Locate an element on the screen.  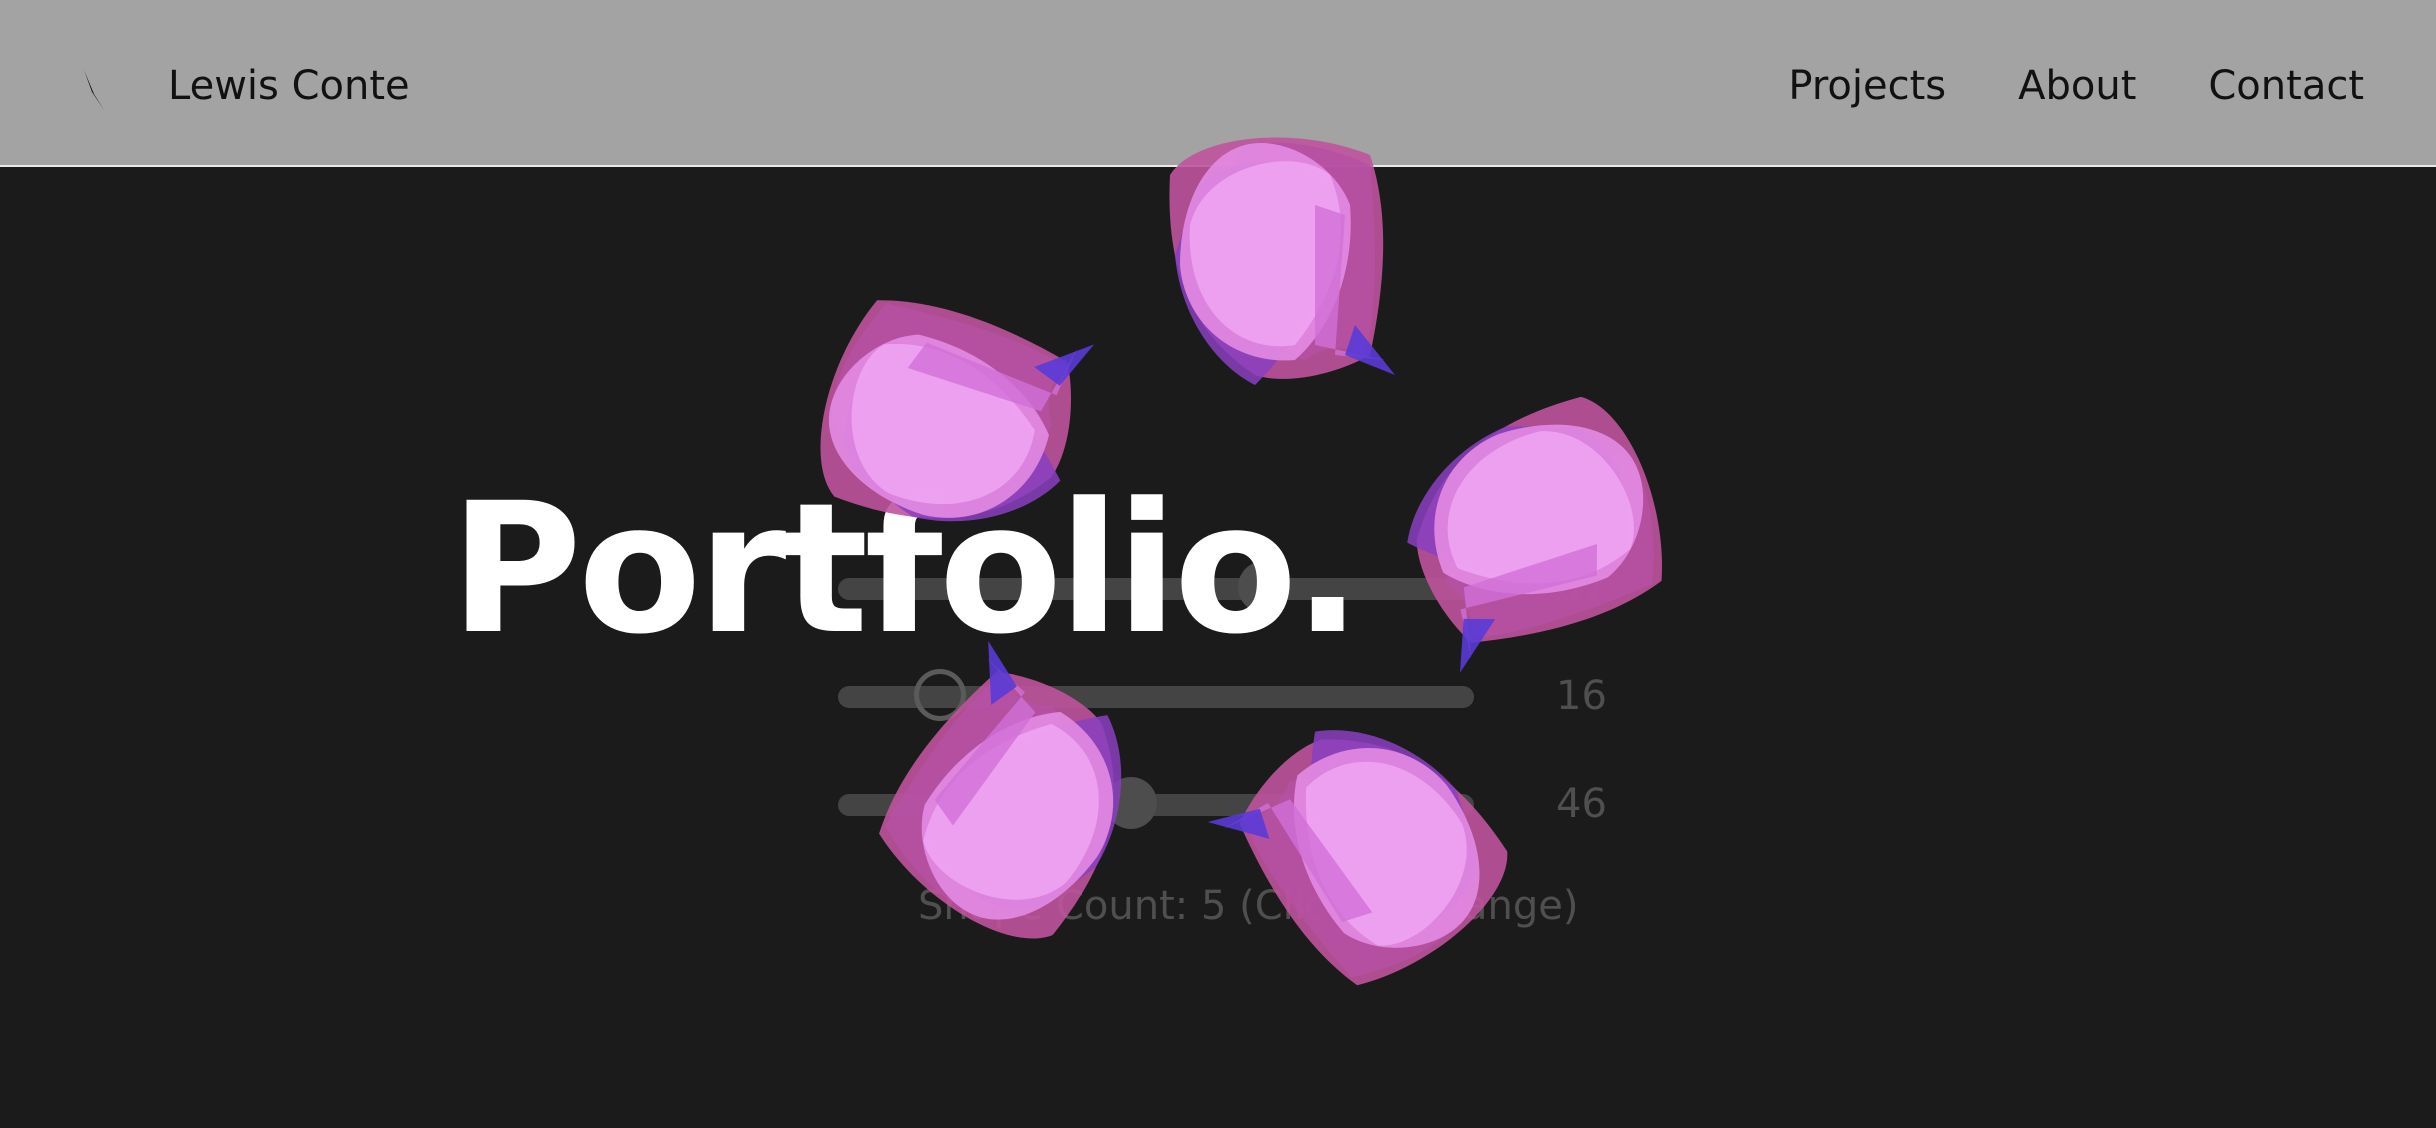
slider-value-3: 46 is located at coordinates (1581, 804).